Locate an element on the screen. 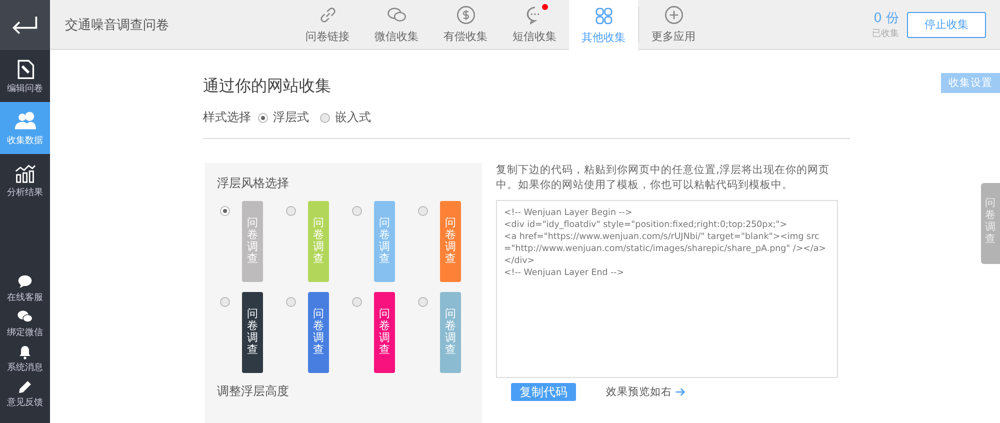 This screenshot has height=423, width=1000. instructions-text: 复制下边的代码，粘贴到你网页中的任意位置,浮层将出现在你的网页中。如果你的网站使用了模板，你也可以粘帖代码到模板中。 is located at coordinates (663, 178).